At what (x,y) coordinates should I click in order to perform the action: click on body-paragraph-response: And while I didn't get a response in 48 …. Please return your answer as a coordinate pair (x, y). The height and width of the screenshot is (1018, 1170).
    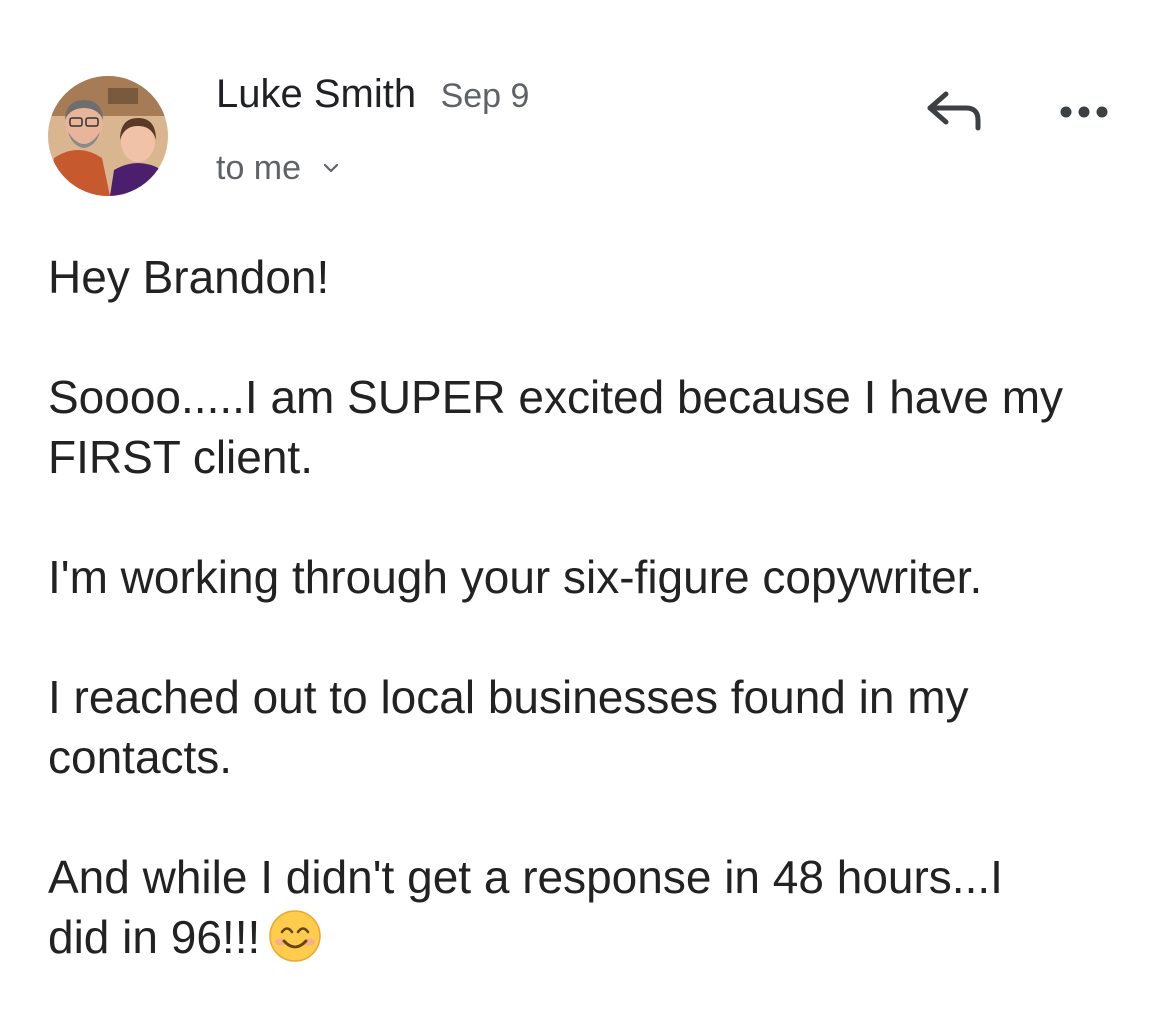
    Looking at the image, I should click on (525, 907).